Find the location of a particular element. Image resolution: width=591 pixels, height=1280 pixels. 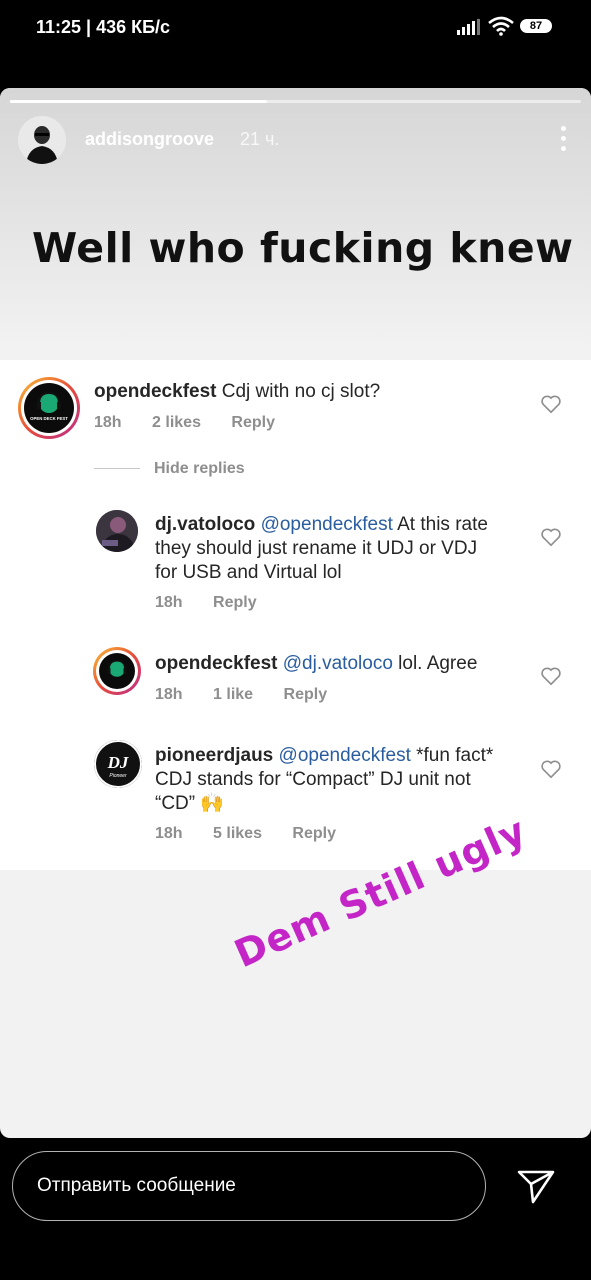

comment-username: opendeckfest is located at coordinates (155, 391).